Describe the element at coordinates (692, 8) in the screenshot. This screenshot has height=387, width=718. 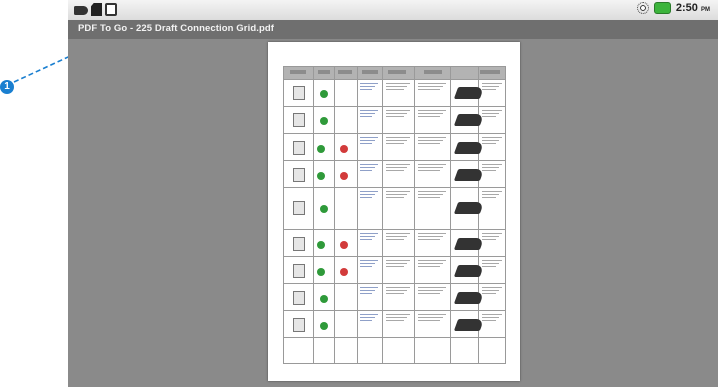
I see `clock: 2:50 PM` at that location.